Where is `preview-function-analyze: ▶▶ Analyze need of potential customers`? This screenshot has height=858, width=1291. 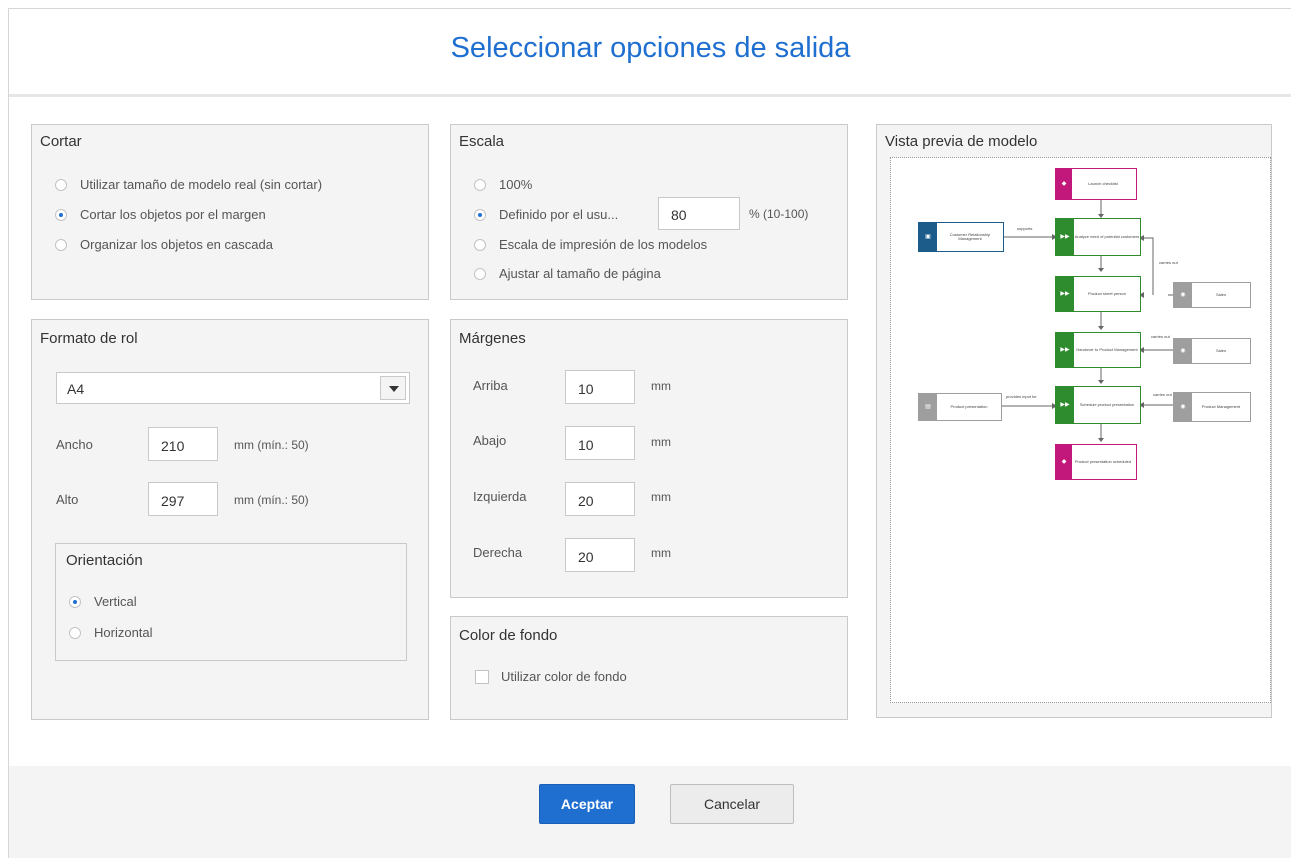
preview-function-analyze: ▶▶ Analyze need of potential customers is located at coordinates (1098, 237).